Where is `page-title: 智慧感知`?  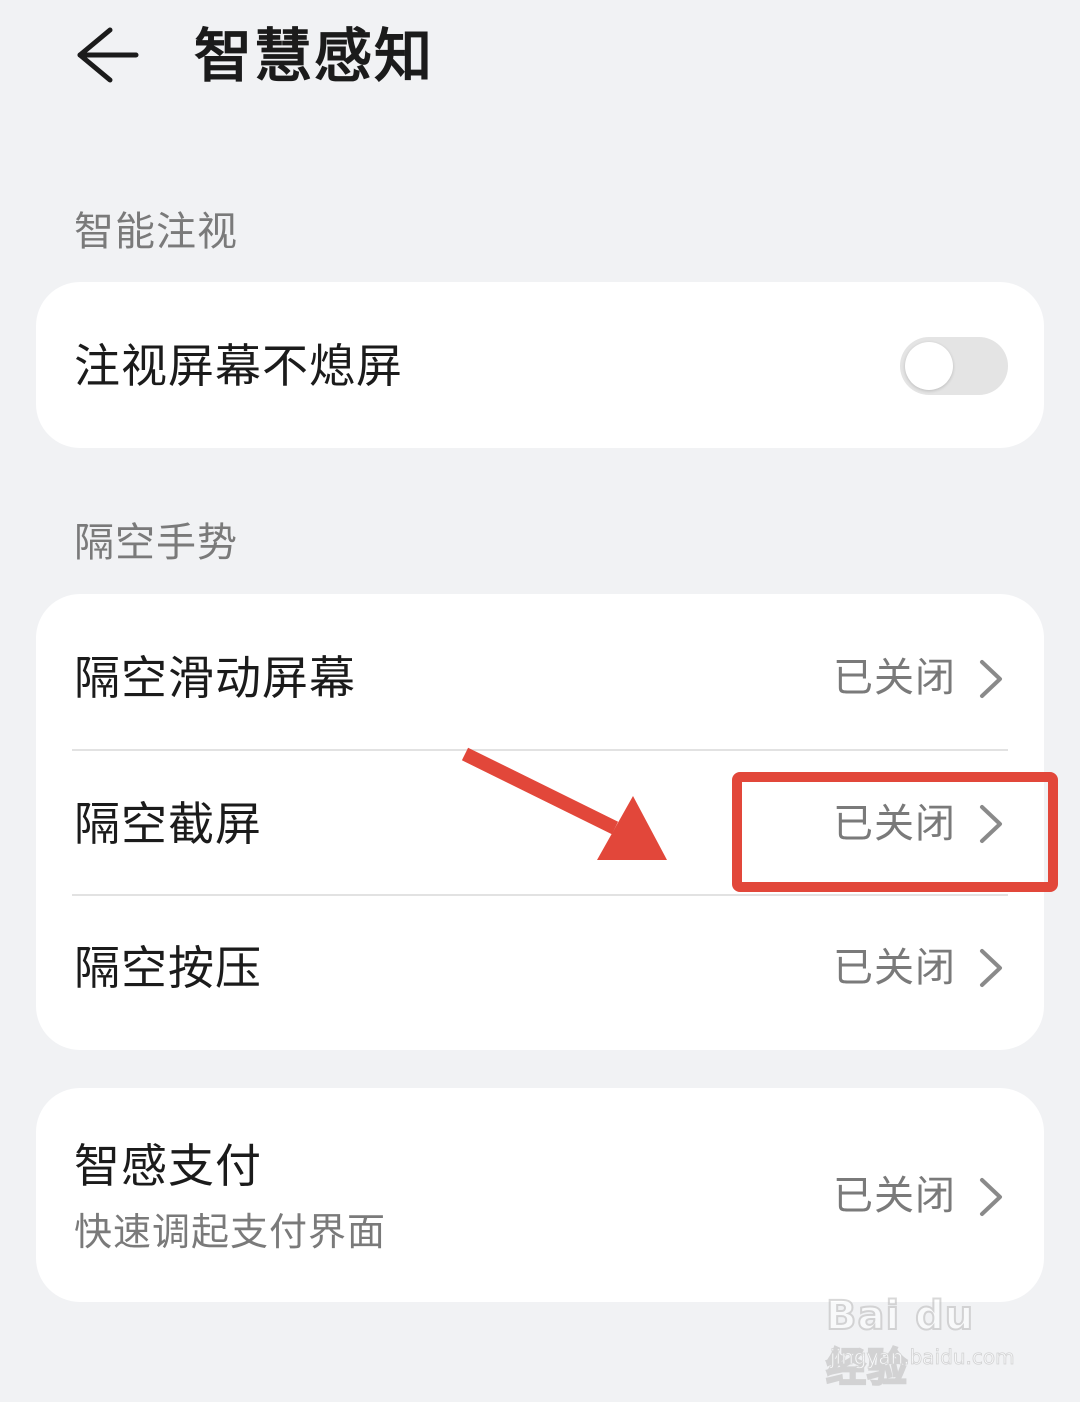 page-title: 智慧感知 is located at coordinates (314, 56).